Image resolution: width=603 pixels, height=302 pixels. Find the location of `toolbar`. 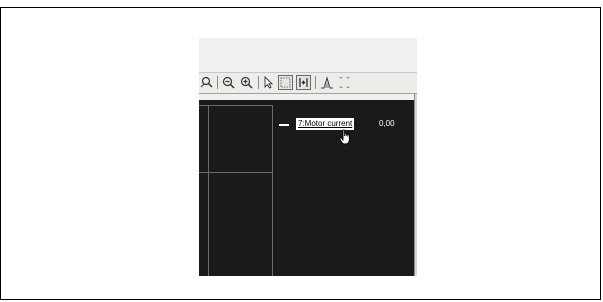

toolbar is located at coordinates (308, 83).